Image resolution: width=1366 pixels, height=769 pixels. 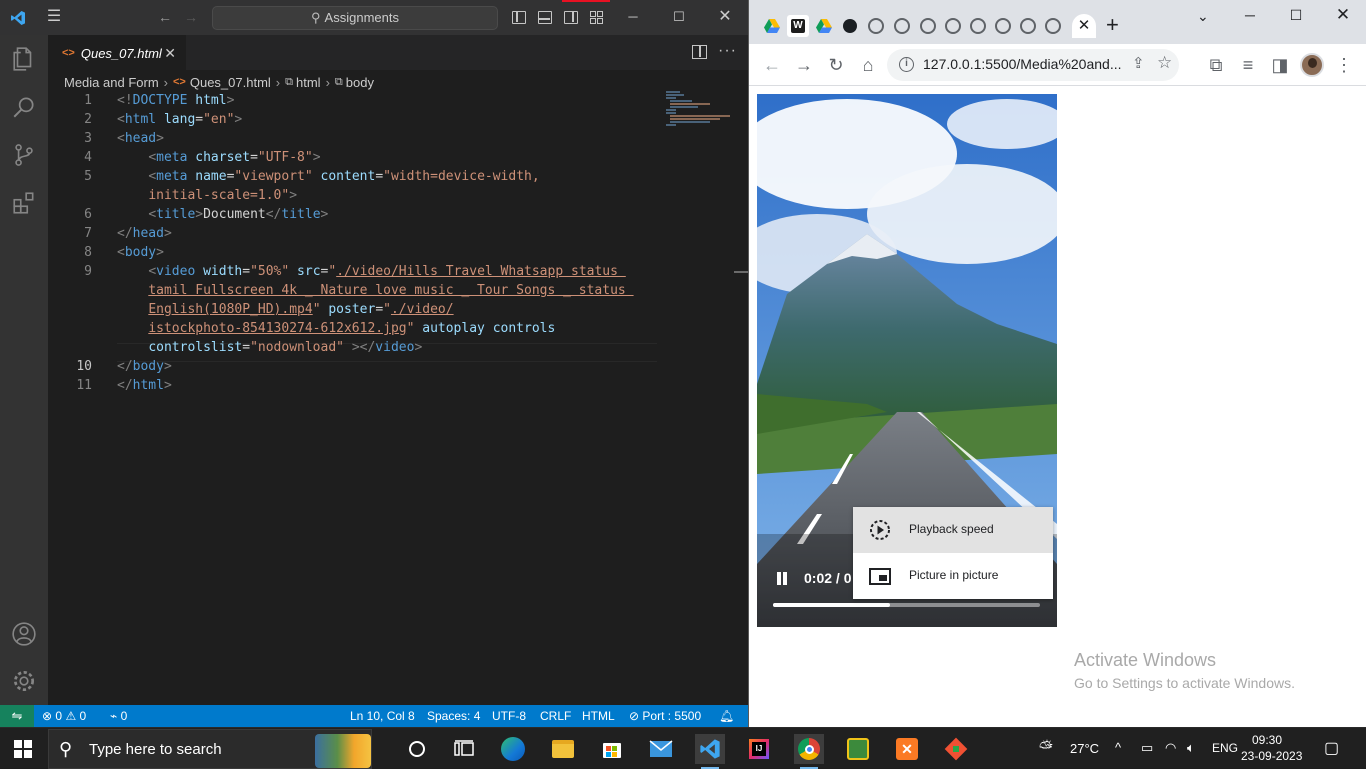 I want to click on toggle-secondary-sidebar-icon, so click(x=571, y=17).